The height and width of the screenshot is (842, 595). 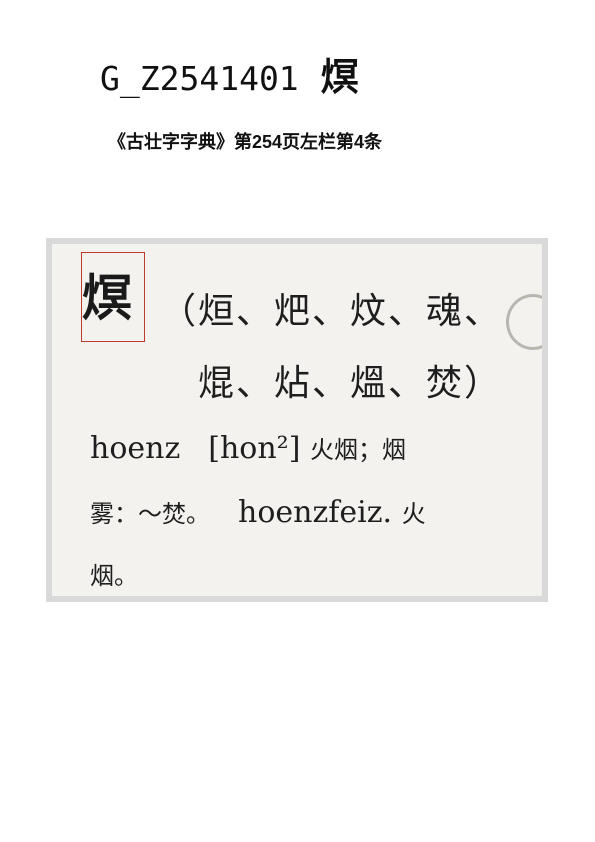 I want to click on glyph-code: G_Z2541401, so click(x=199, y=78).